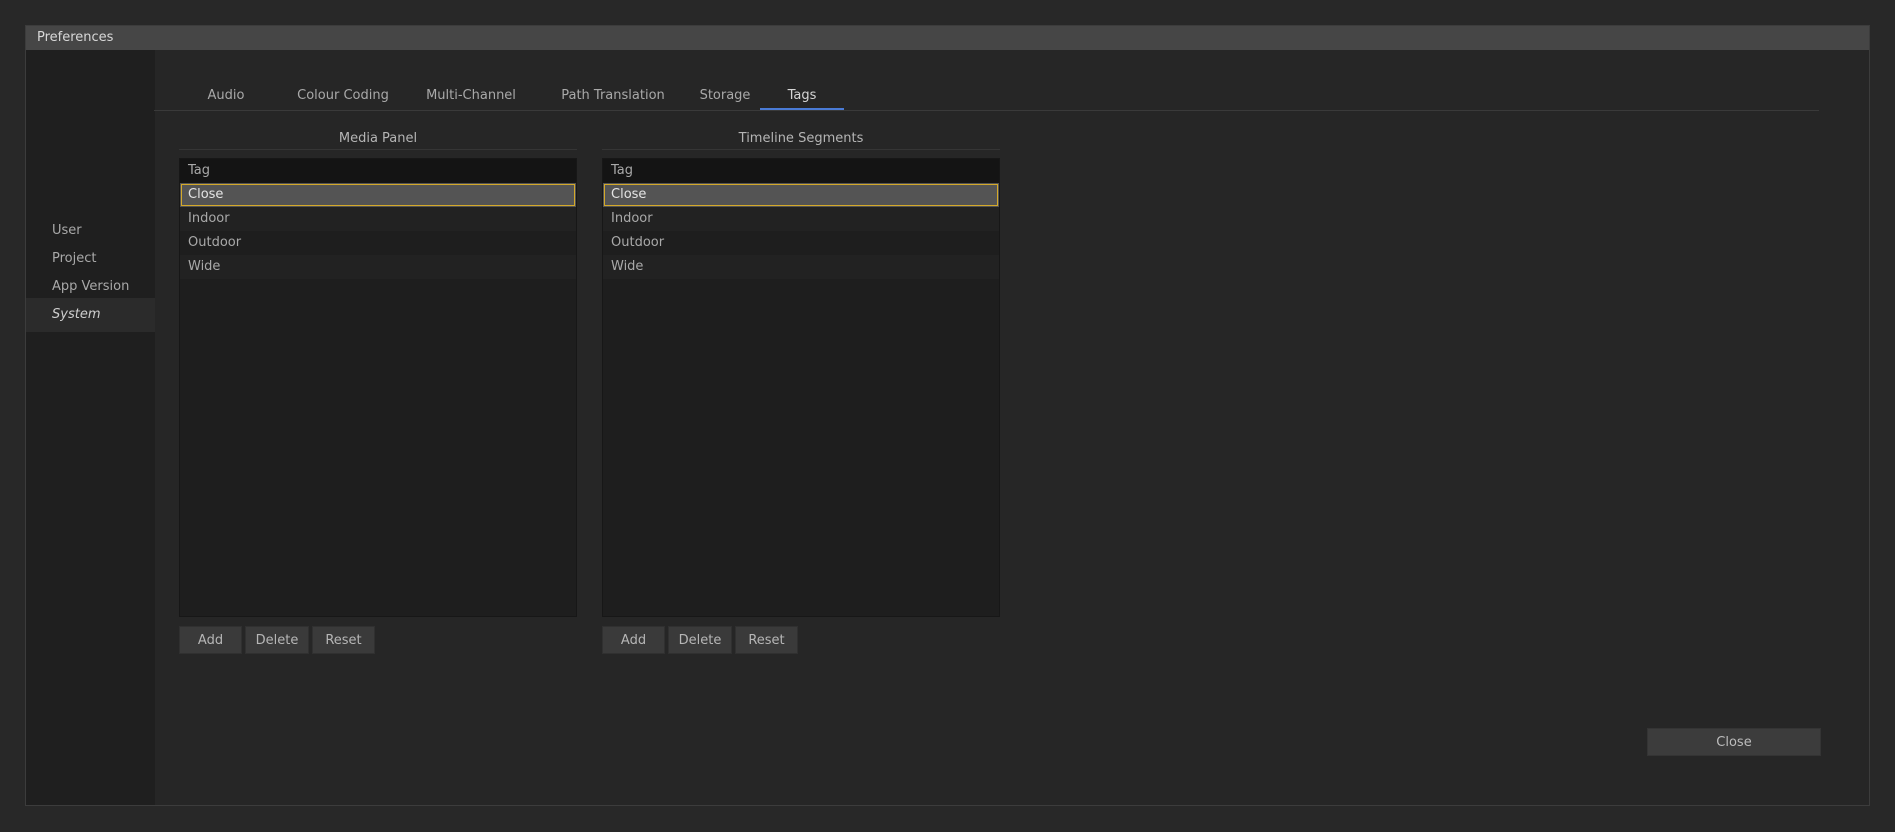  Describe the element at coordinates (210, 640) in the screenshot. I see `media-panel-add-button: Add` at that location.